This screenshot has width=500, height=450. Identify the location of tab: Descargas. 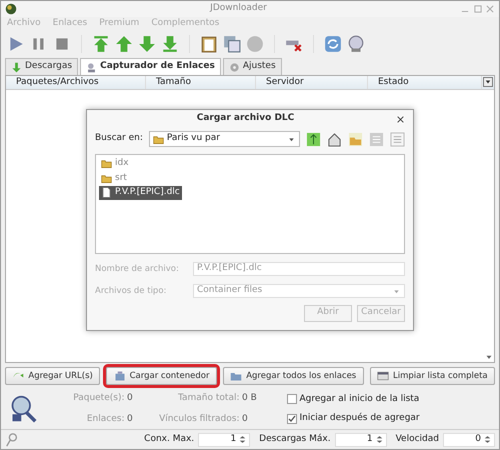
(41, 66).